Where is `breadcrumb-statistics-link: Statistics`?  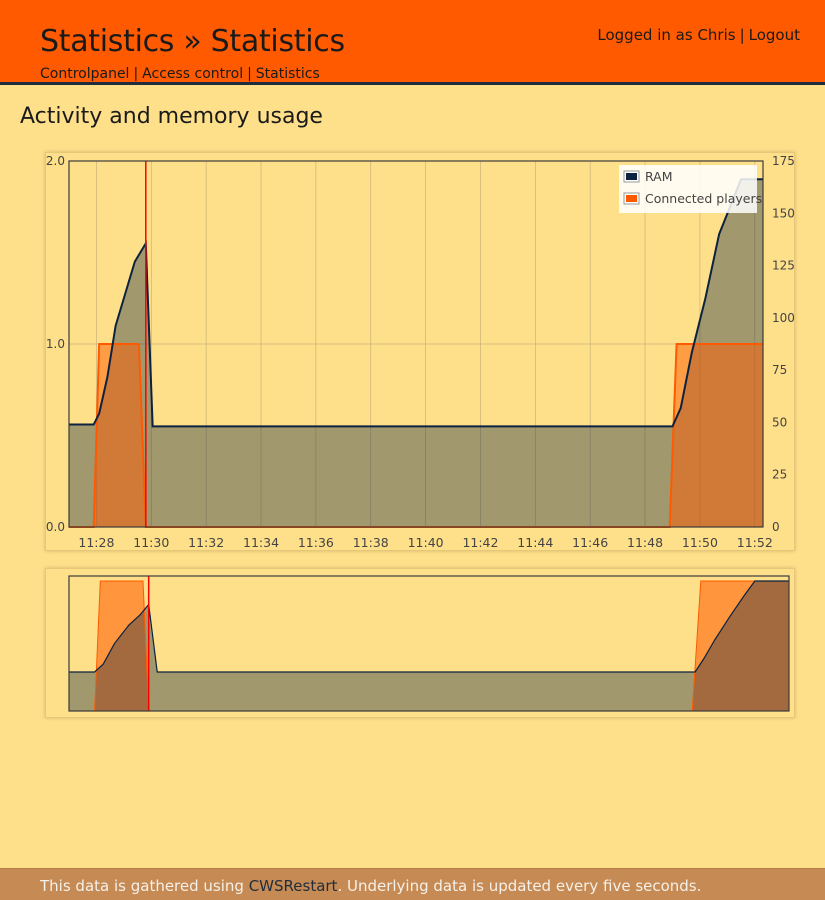 breadcrumb-statistics-link: Statistics is located at coordinates (288, 74).